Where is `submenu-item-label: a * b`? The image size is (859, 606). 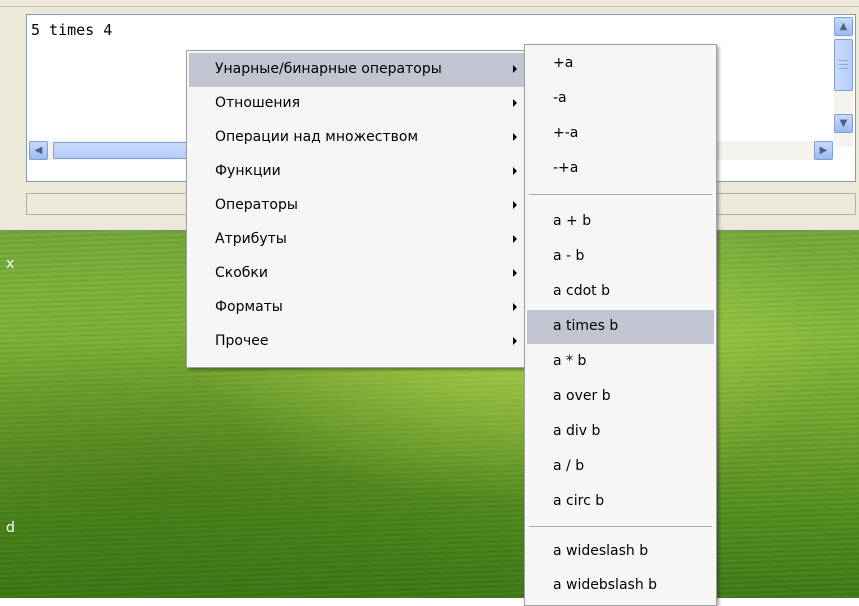
submenu-item-label: a * b is located at coordinates (570, 361).